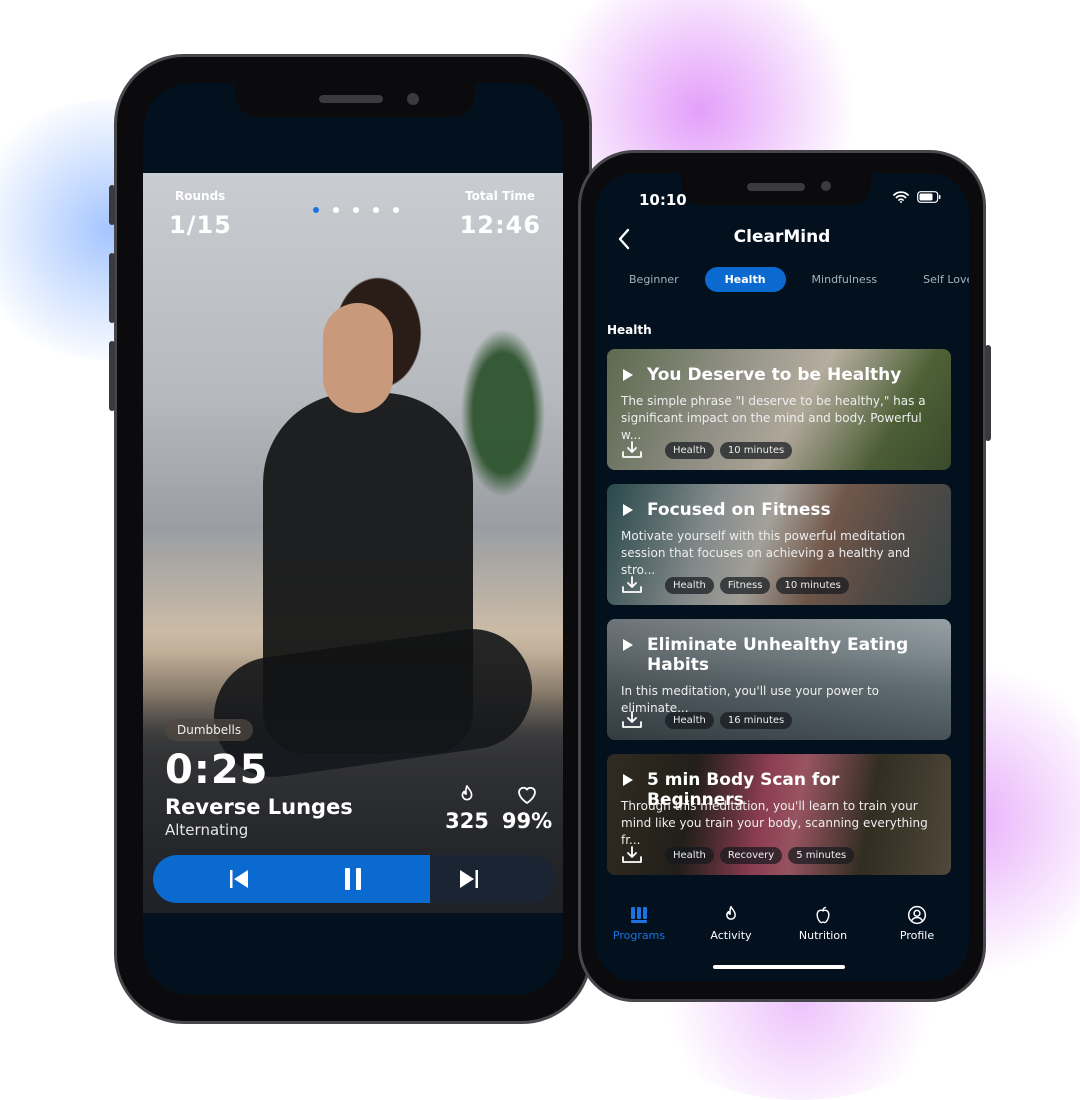 This screenshot has height=1100, width=1080. Describe the element at coordinates (358, 358) in the screenshot. I see `photo-shape` at that location.